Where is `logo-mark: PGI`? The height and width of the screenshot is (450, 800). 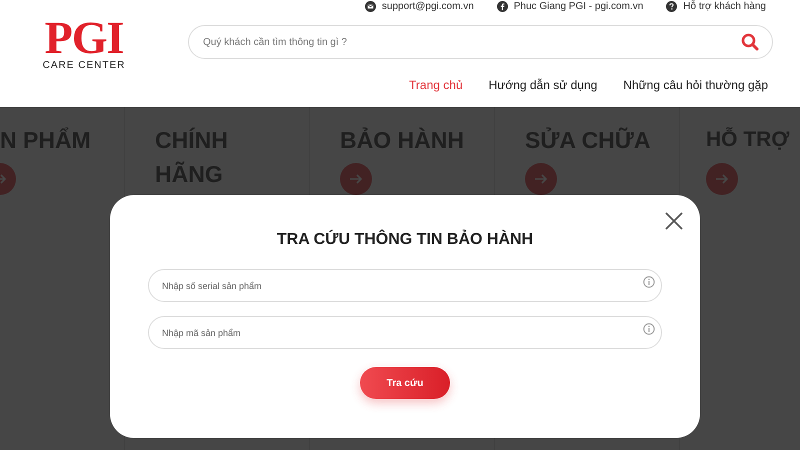 logo-mark: PGI is located at coordinates (84, 38).